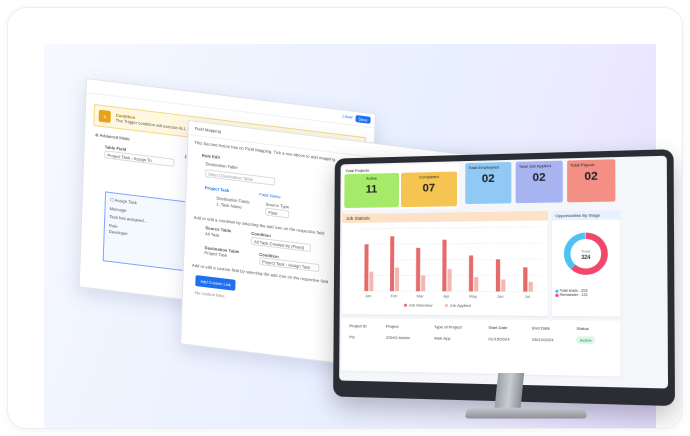  I want to click on bar-applied-jan, so click(371, 282).